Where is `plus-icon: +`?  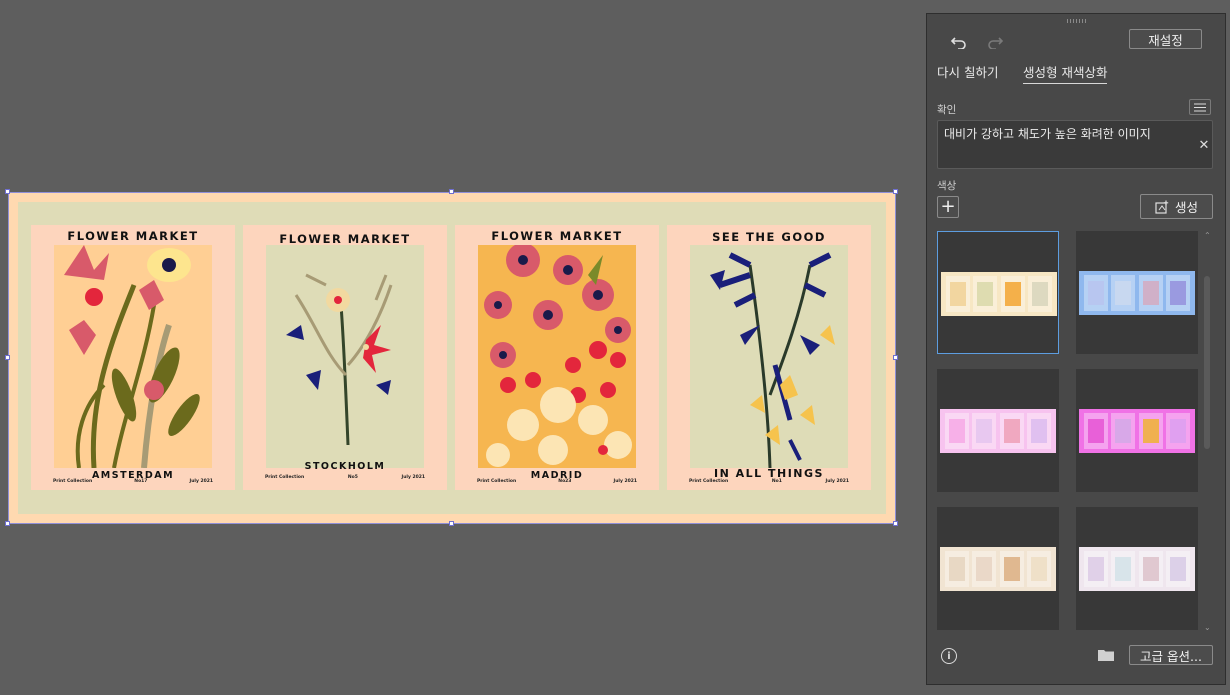 plus-icon: + is located at coordinates (948, 206).